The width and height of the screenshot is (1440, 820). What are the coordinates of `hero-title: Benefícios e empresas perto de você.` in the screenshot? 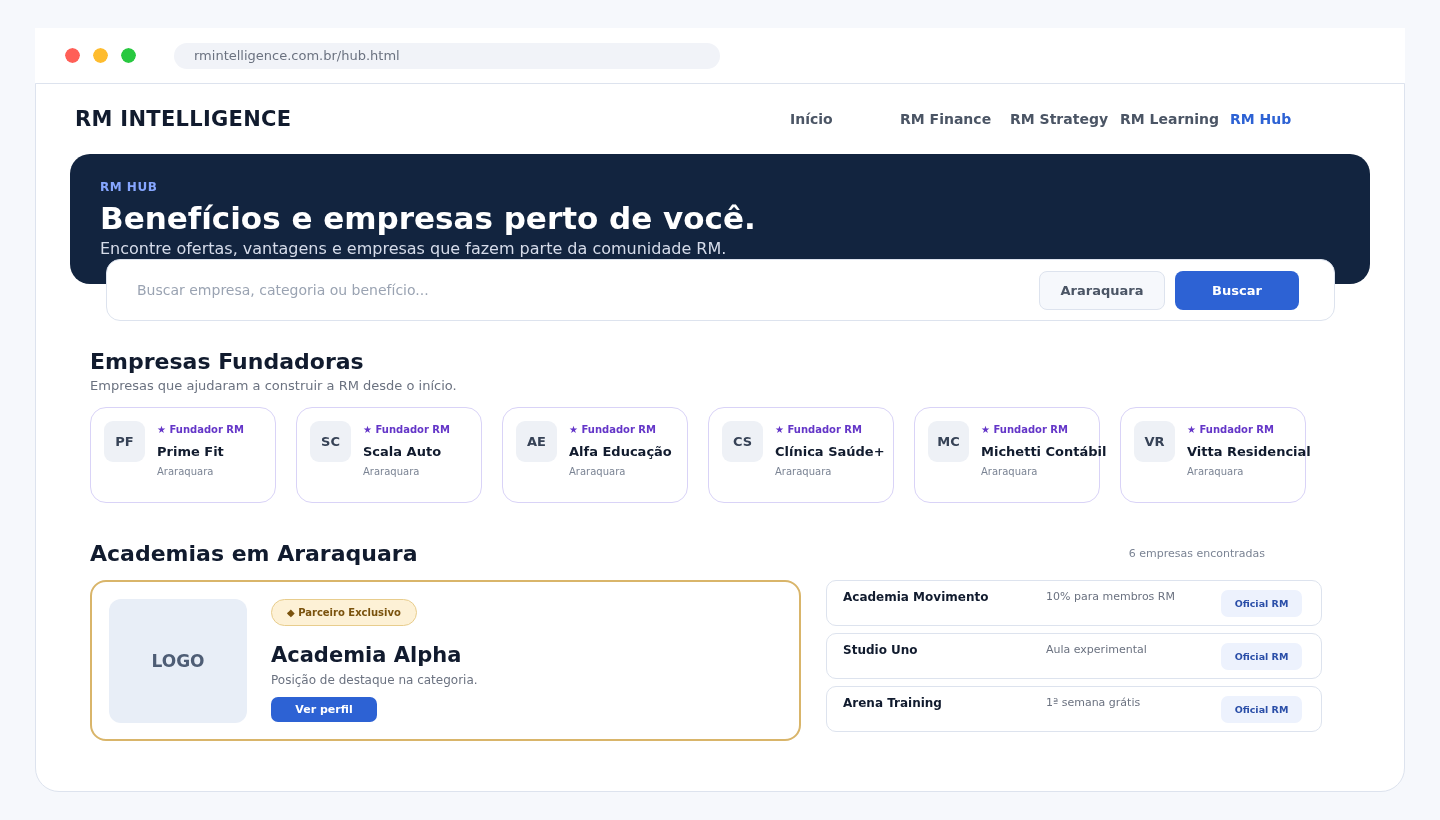 It's located at (428, 218).